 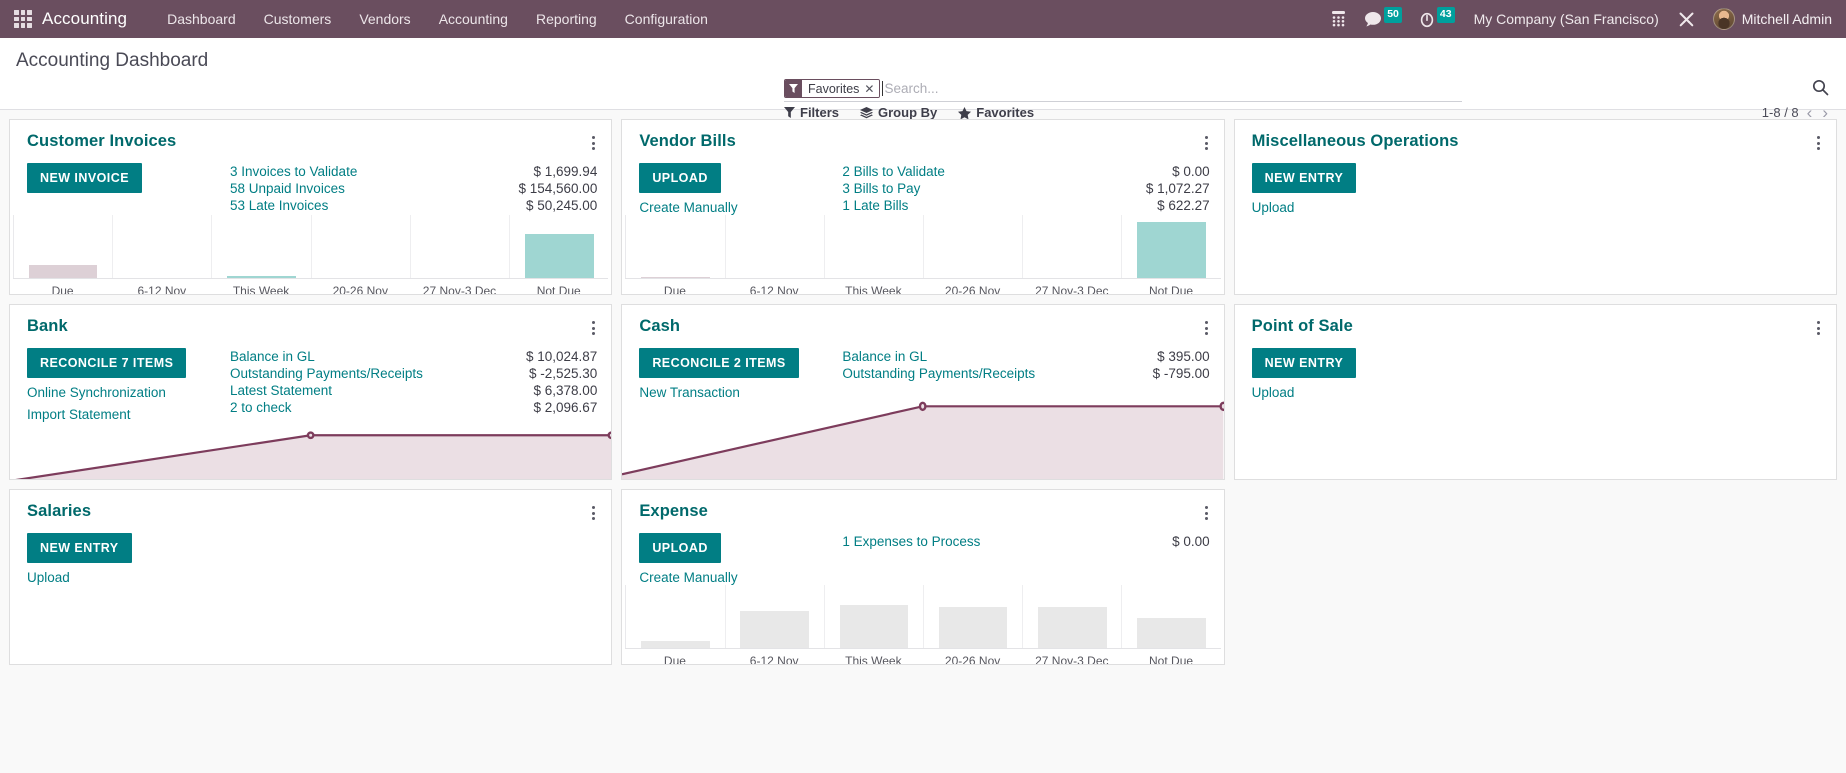 What do you see at coordinates (736, 392) in the screenshot?
I see `action-link-new-transaction: New Transaction` at bounding box center [736, 392].